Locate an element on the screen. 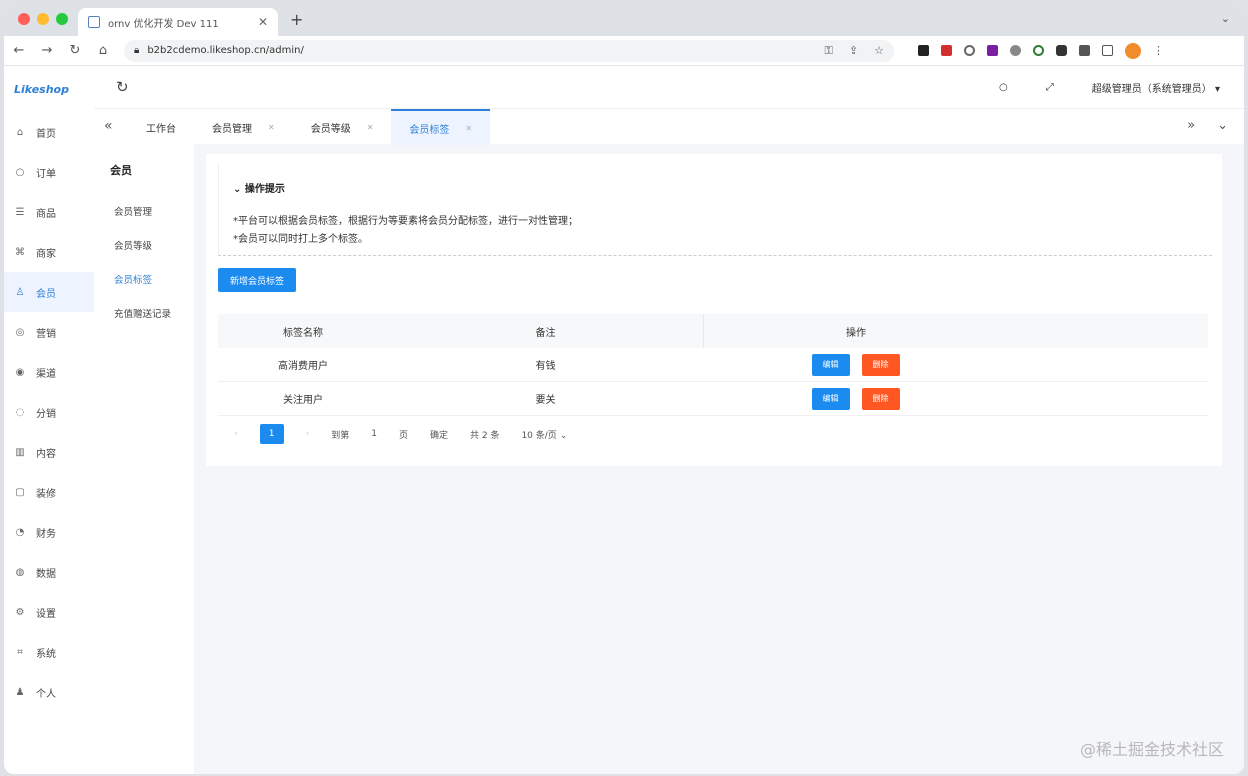  sub-sidebar: 会员 会员管理 会员等级 会员标签 充值赠送记录 is located at coordinates (144, 459).